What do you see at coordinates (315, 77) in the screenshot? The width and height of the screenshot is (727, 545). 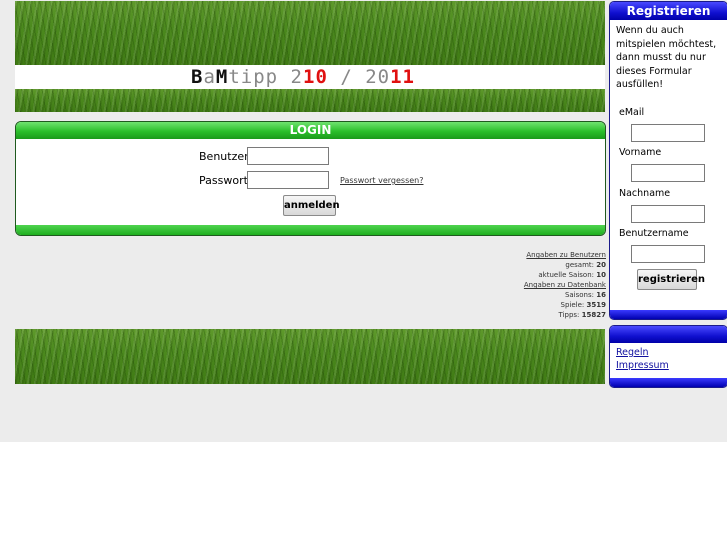 I see `logo-part: 10` at bounding box center [315, 77].